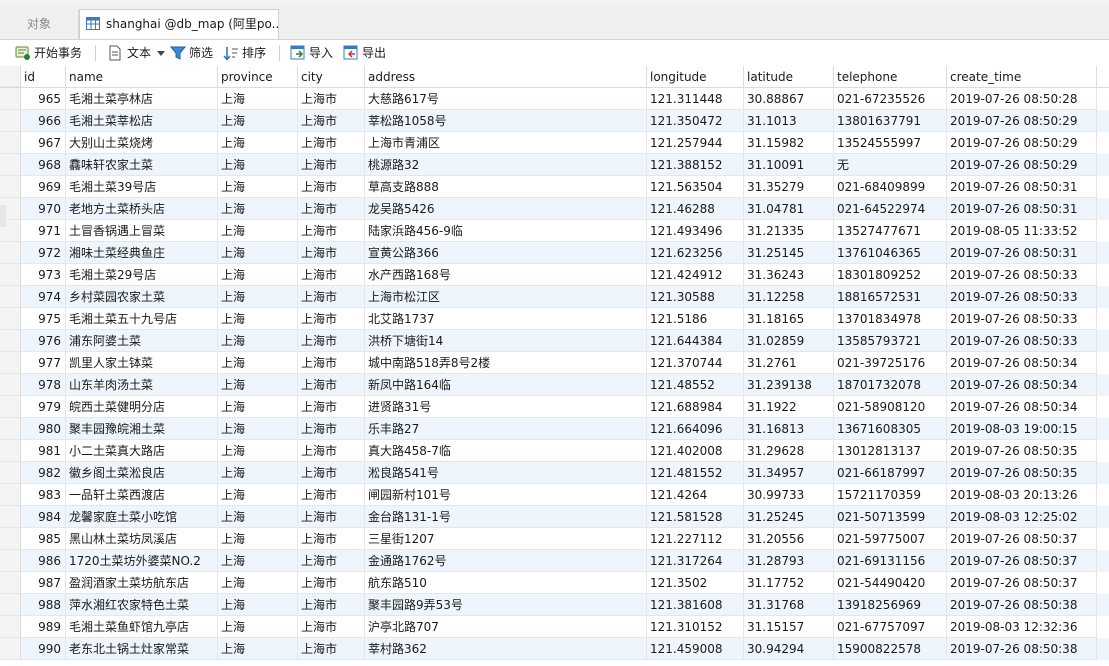 The image size is (1109, 666). What do you see at coordinates (506, 297) in the screenshot?
I see `table-cell-address: 上海市松江区` at bounding box center [506, 297].